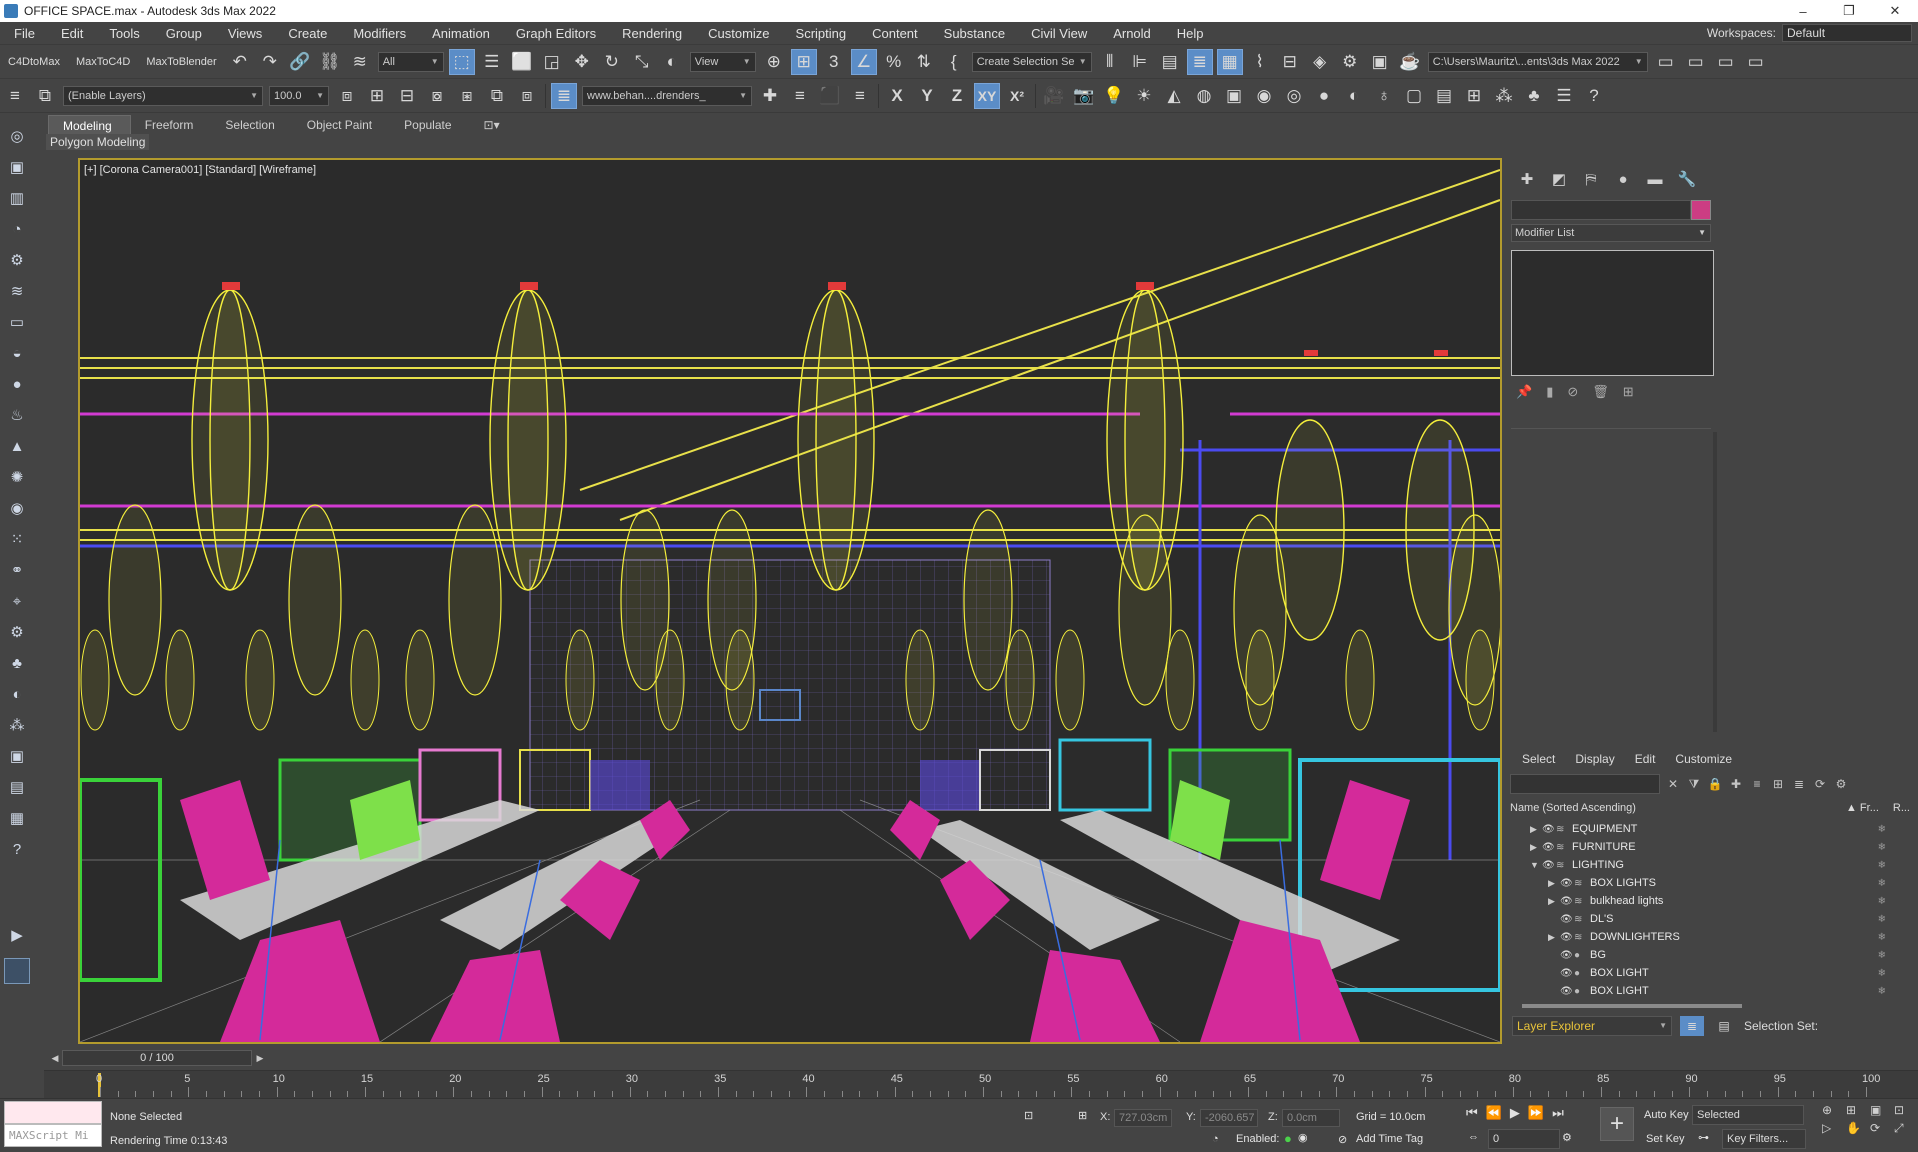  Describe the element at coordinates (1628, 392) in the screenshot. I see `configure-modifiers-icon: ⊞` at that location.